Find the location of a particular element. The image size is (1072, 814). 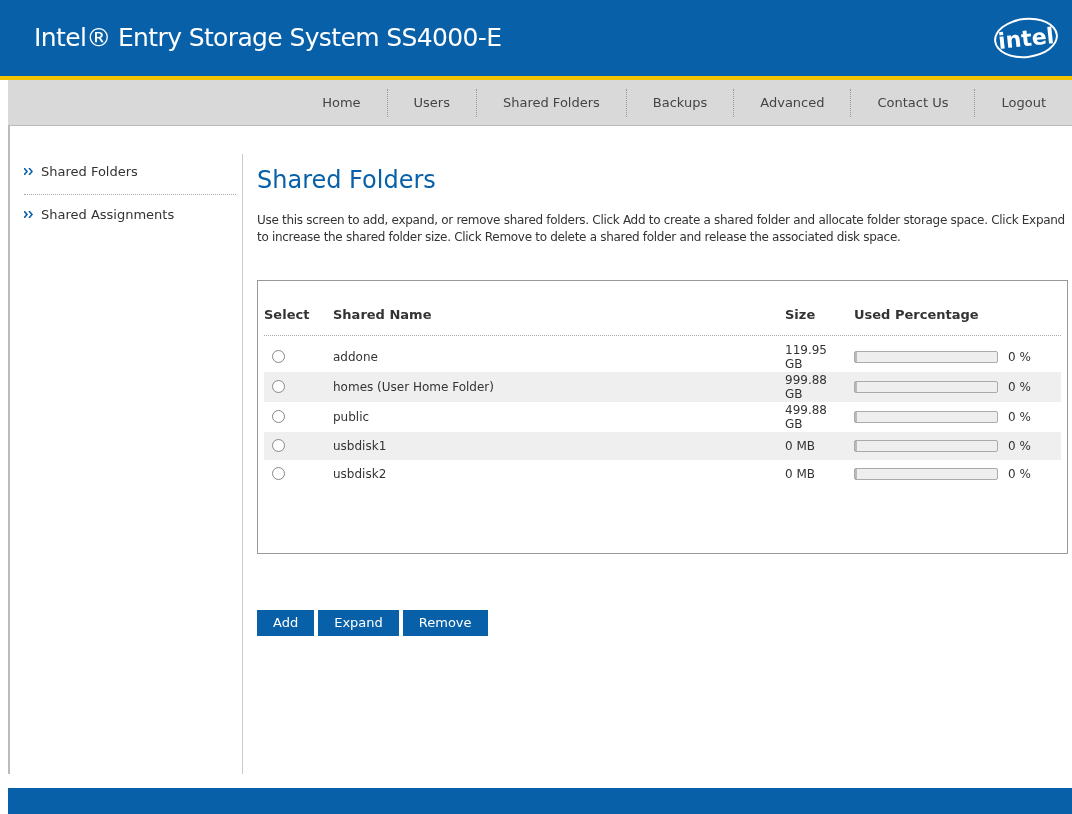

nav-link: Home is located at coordinates (341, 102).